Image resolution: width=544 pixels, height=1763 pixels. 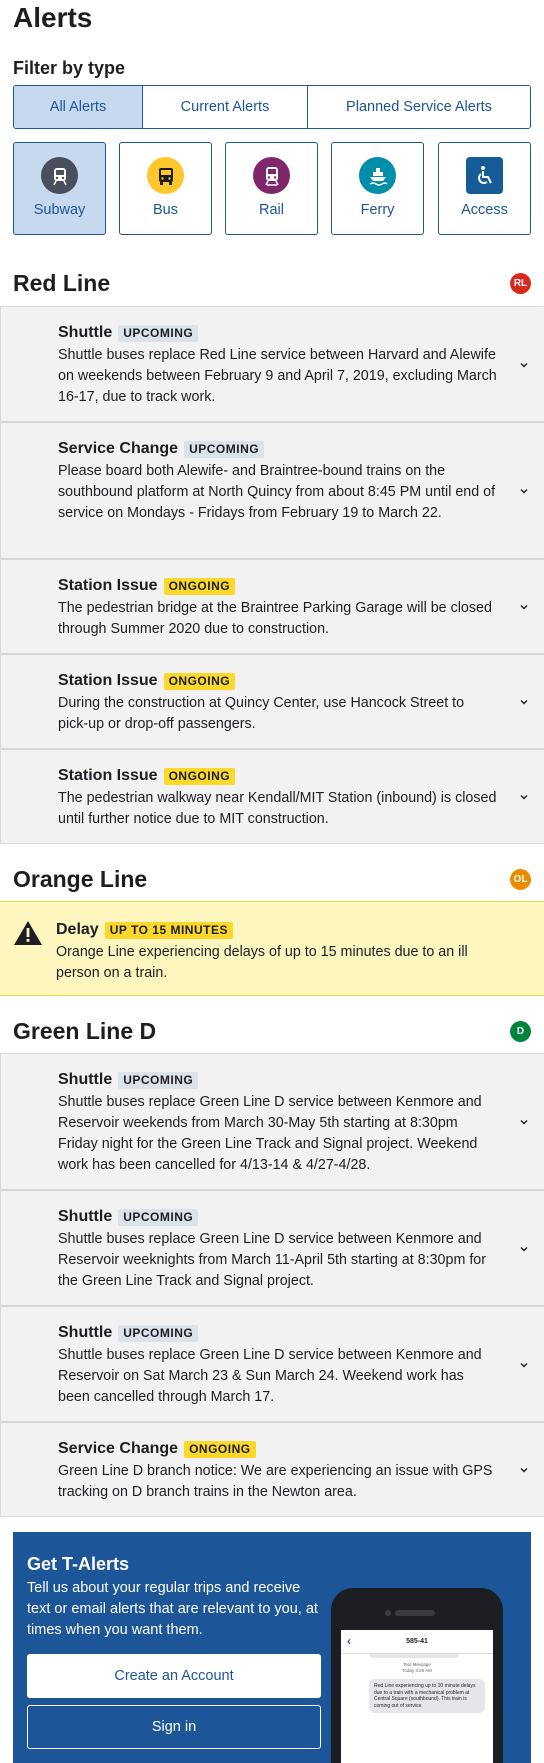 What do you see at coordinates (414, 1656) in the screenshot?
I see `previous-message-bubble` at bounding box center [414, 1656].